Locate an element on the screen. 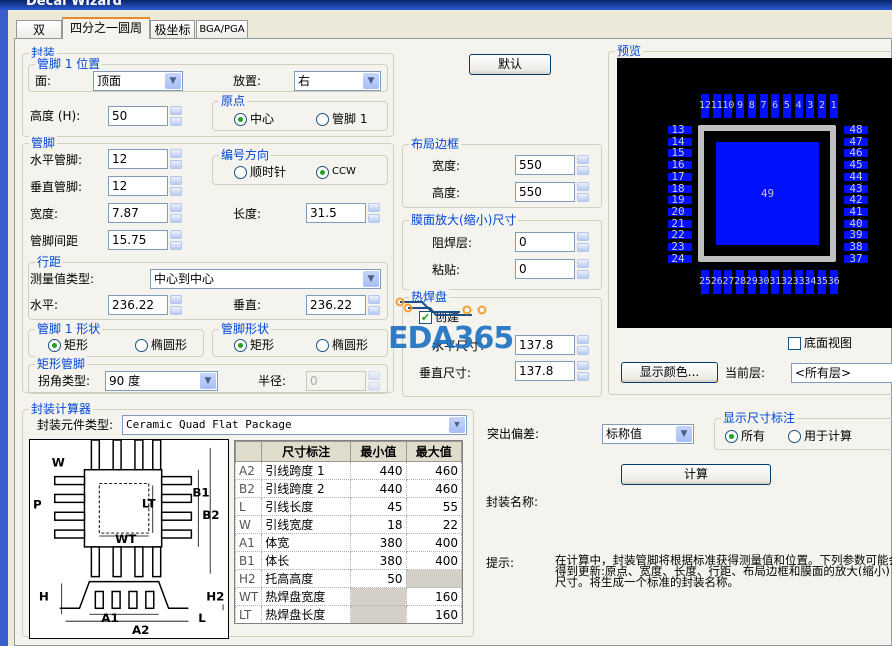  origin-pin1-radio: 管脚 1 is located at coordinates (341, 119).